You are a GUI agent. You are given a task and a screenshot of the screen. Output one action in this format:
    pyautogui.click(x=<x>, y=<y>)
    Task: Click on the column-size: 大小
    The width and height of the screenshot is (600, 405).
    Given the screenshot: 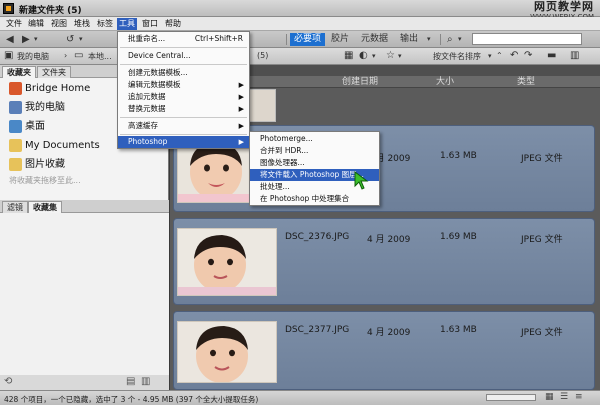 What is the action you would take?
    pyautogui.click(x=445, y=82)
    